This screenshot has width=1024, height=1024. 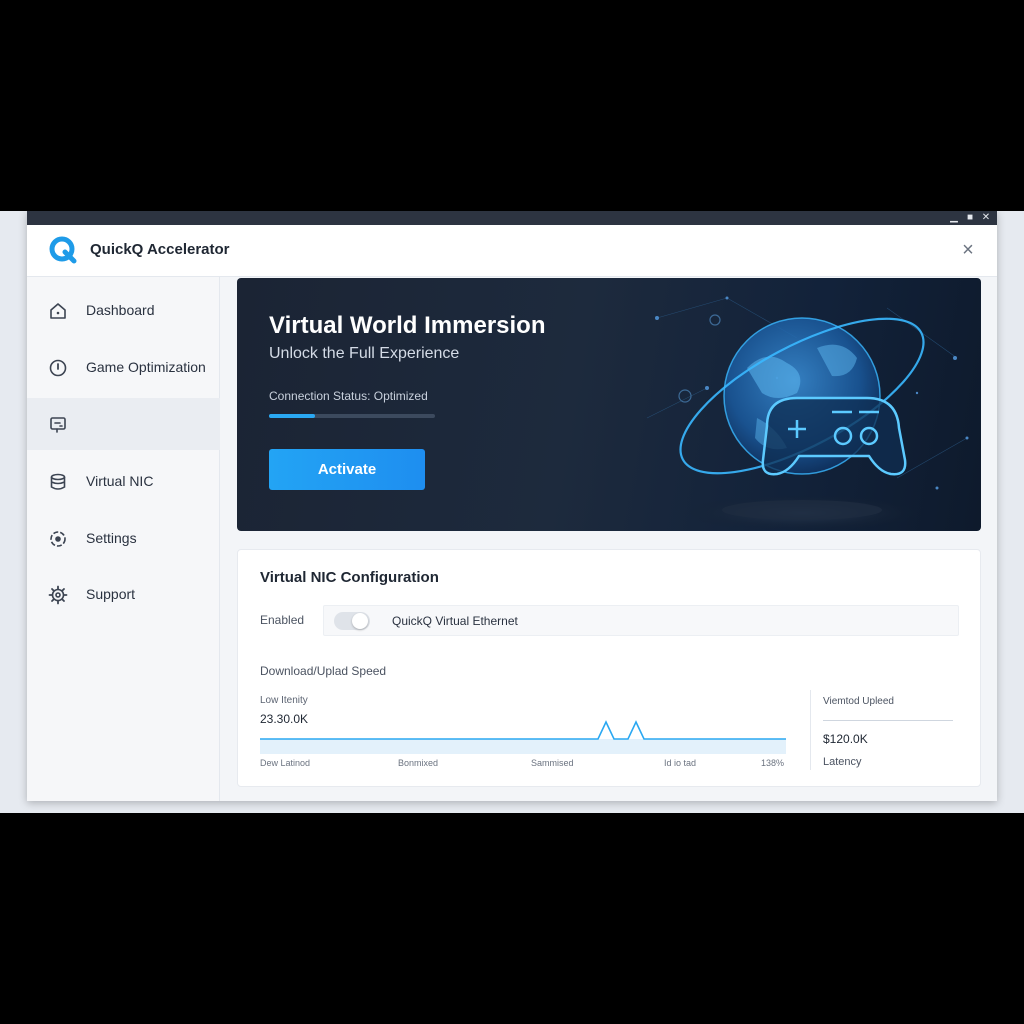 I want to click on sidebar-item-virtual-nic: Virtual NIC, so click(x=123, y=481).